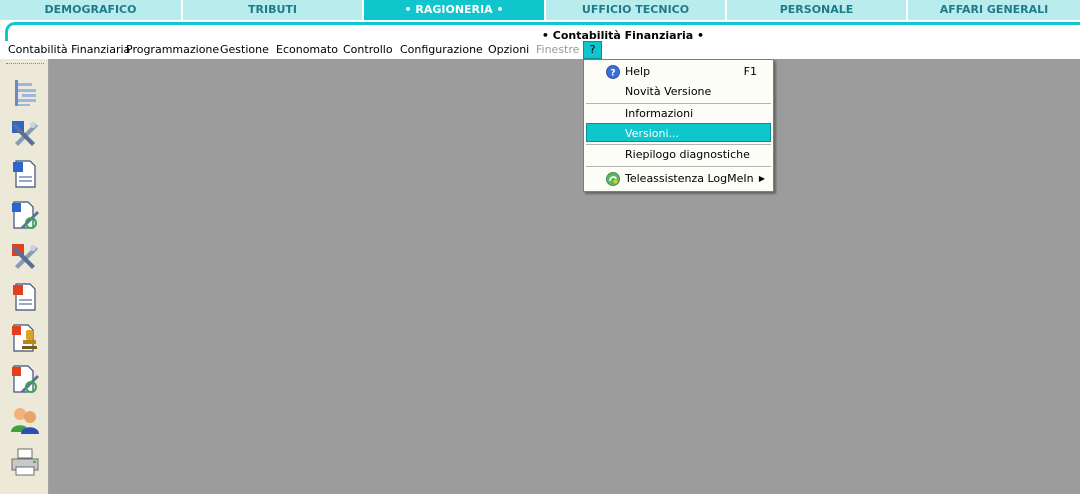 The width and height of the screenshot is (1080, 494). Describe the element at coordinates (678, 166) in the screenshot. I see `menu-separator` at that location.